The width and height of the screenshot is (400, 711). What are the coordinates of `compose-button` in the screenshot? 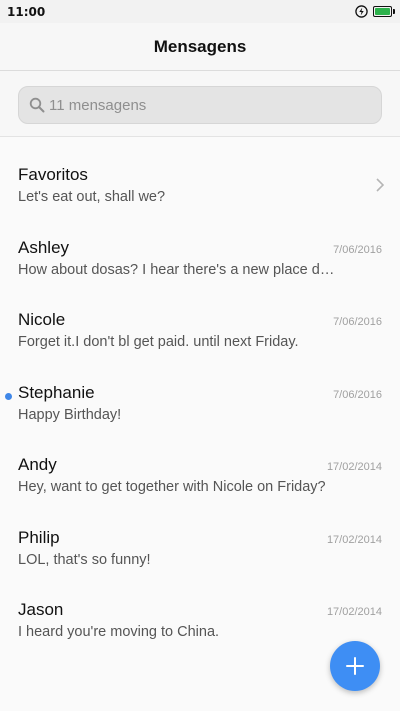 It's located at (355, 666).